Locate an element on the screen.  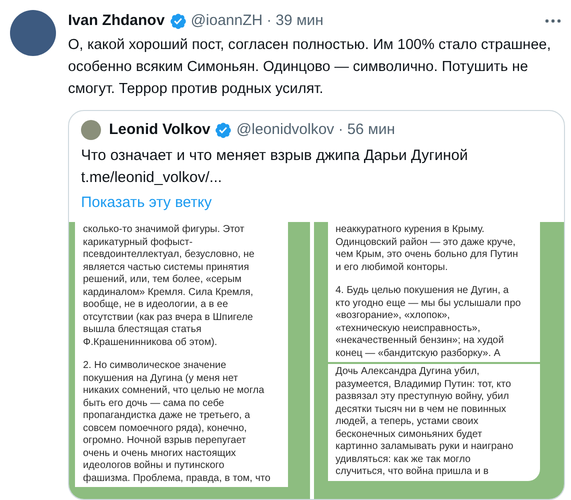
message-text-line: «техническую неисправность», is located at coordinates (409, 328).